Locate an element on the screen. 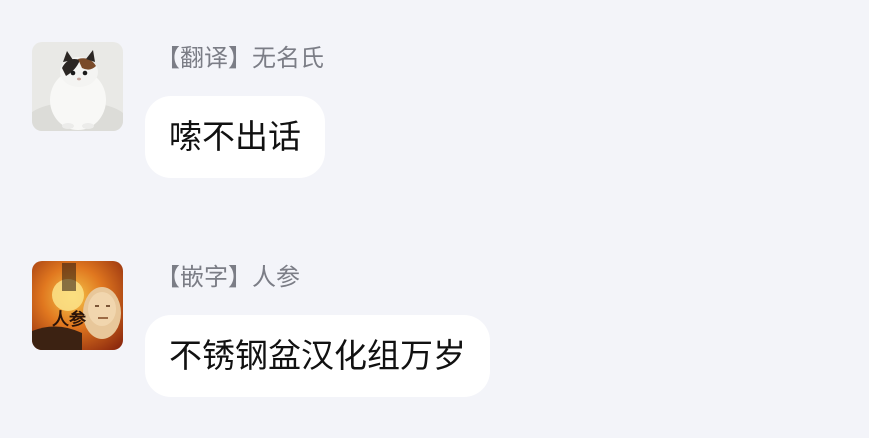 The image size is (869, 438). sender-tag: 【嵌字】 is located at coordinates (204, 277).